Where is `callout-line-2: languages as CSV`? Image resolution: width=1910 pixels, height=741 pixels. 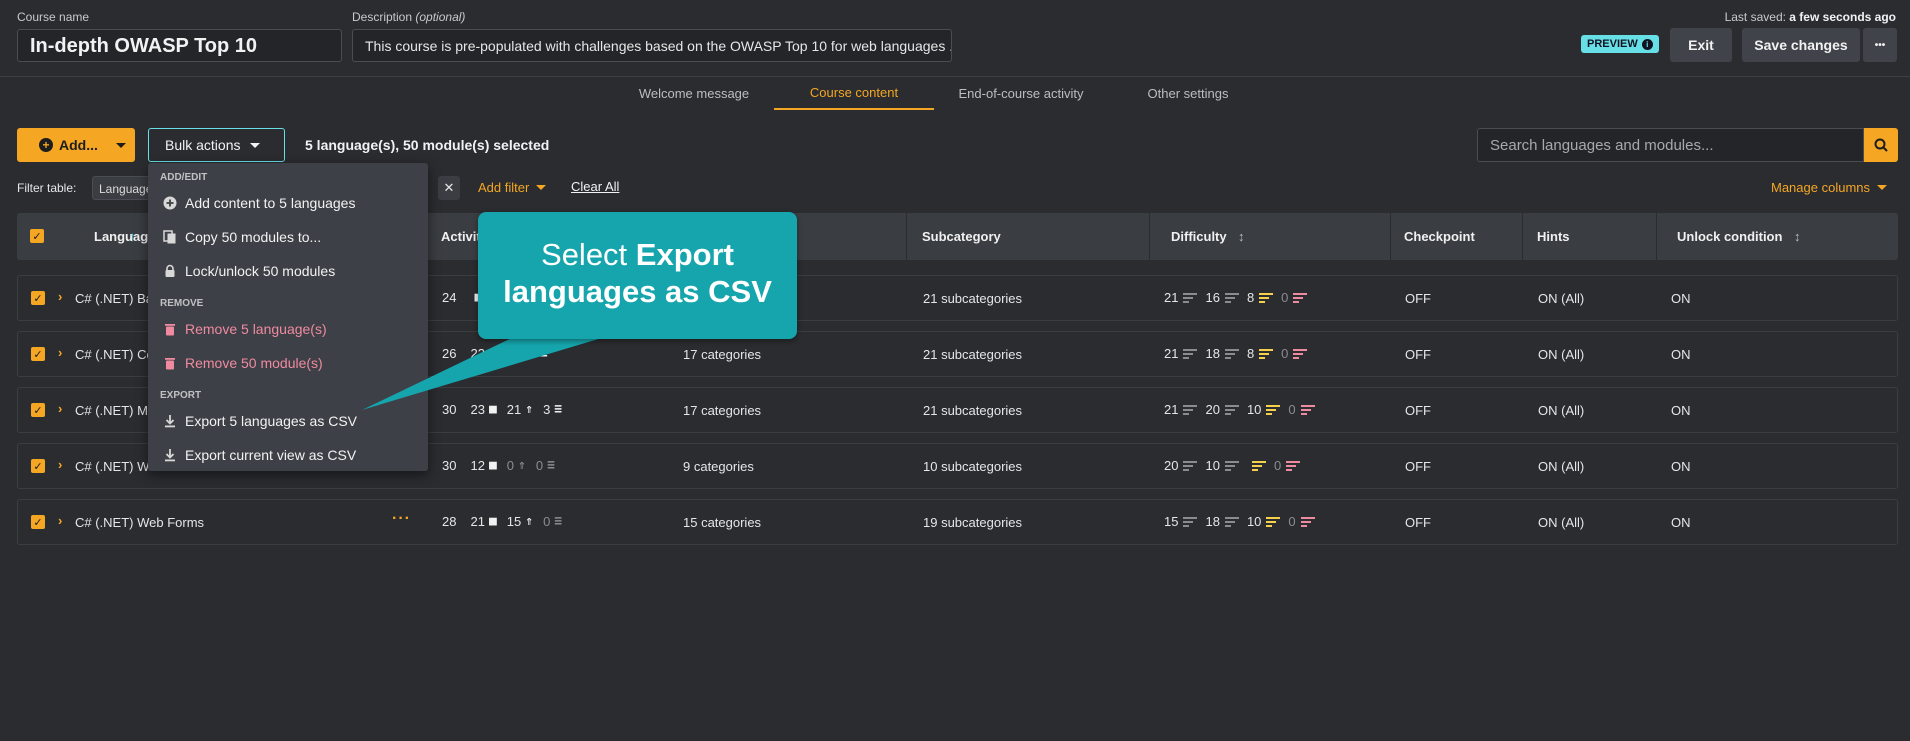 callout-line-2: languages as CSV is located at coordinates (637, 291).